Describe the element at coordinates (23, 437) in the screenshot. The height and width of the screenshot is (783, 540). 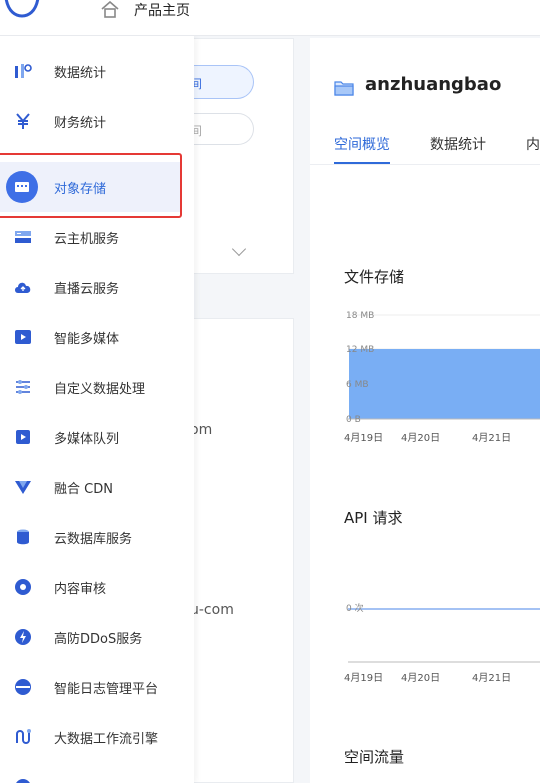
I see `play-queue-icon` at that location.